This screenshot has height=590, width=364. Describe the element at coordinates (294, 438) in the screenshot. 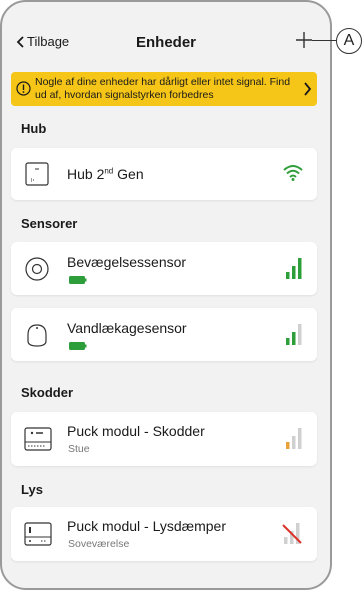

I see `signal-weak-icon` at that location.